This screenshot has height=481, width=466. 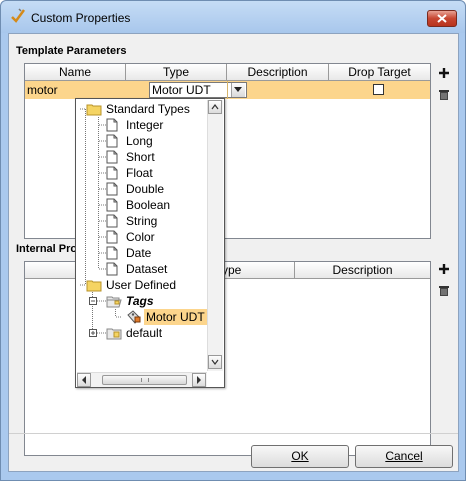 I want to click on column-header-drop-target: Drop Target, so click(x=379, y=72).